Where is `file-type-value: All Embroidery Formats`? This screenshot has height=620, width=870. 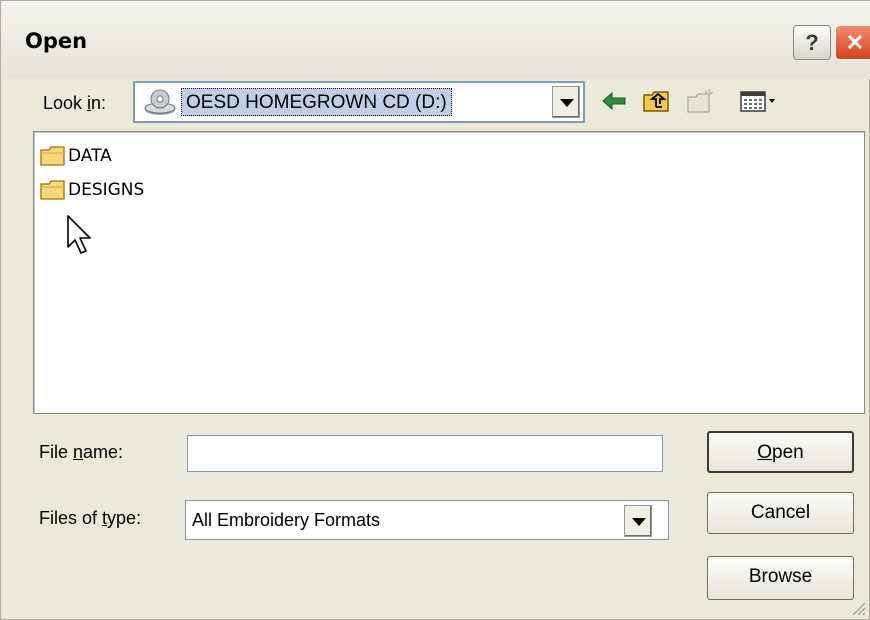
file-type-value: All Embroidery Formats is located at coordinates (286, 520).